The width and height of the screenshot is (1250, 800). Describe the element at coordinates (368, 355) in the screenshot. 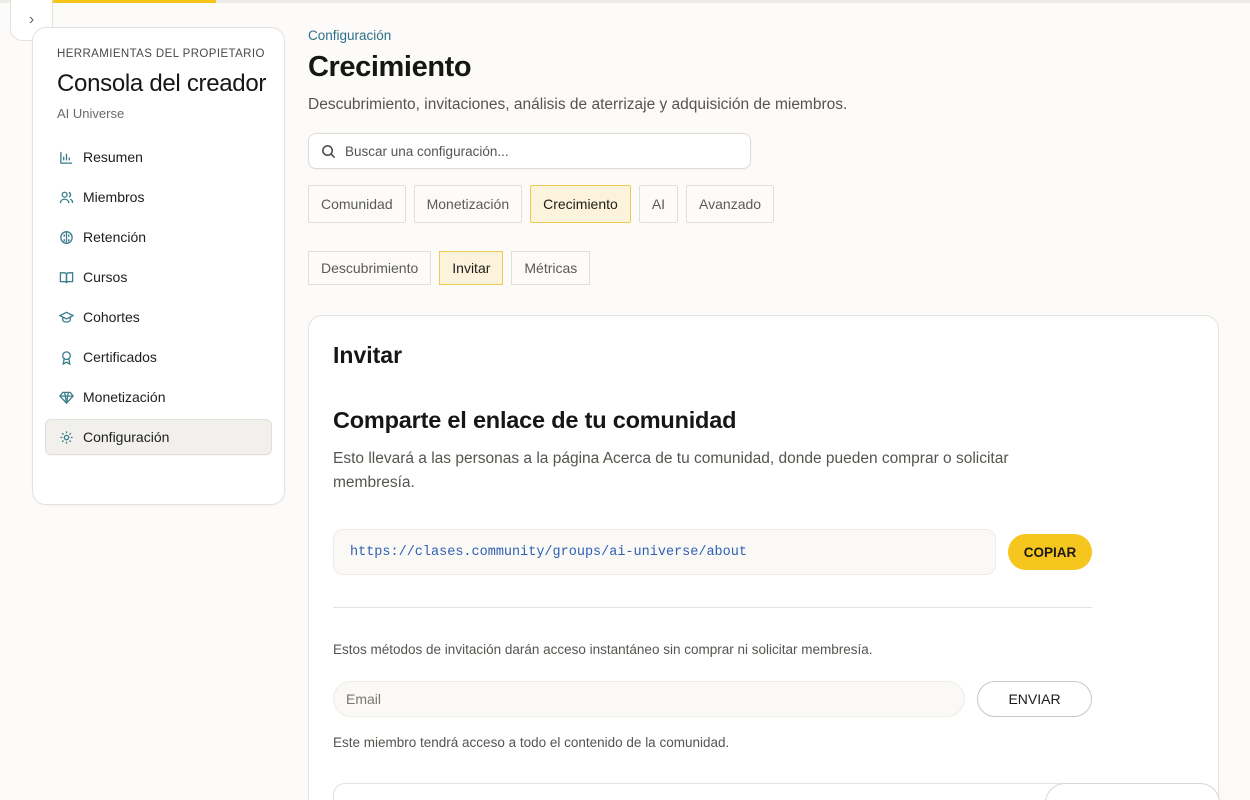

I see `card-title: Invitar` at that location.